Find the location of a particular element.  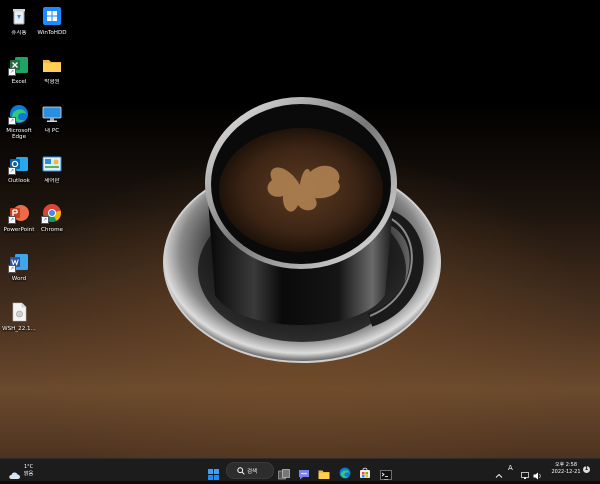

terminal-button is located at coordinates (386, 470).